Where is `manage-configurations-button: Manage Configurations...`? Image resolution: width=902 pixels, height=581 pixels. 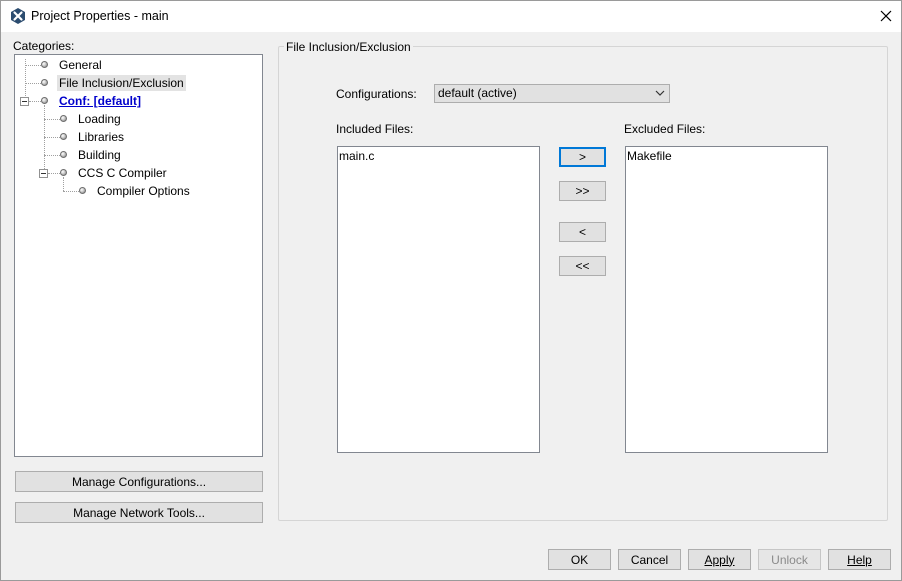
manage-configurations-button: Manage Configurations... is located at coordinates (139, 481).